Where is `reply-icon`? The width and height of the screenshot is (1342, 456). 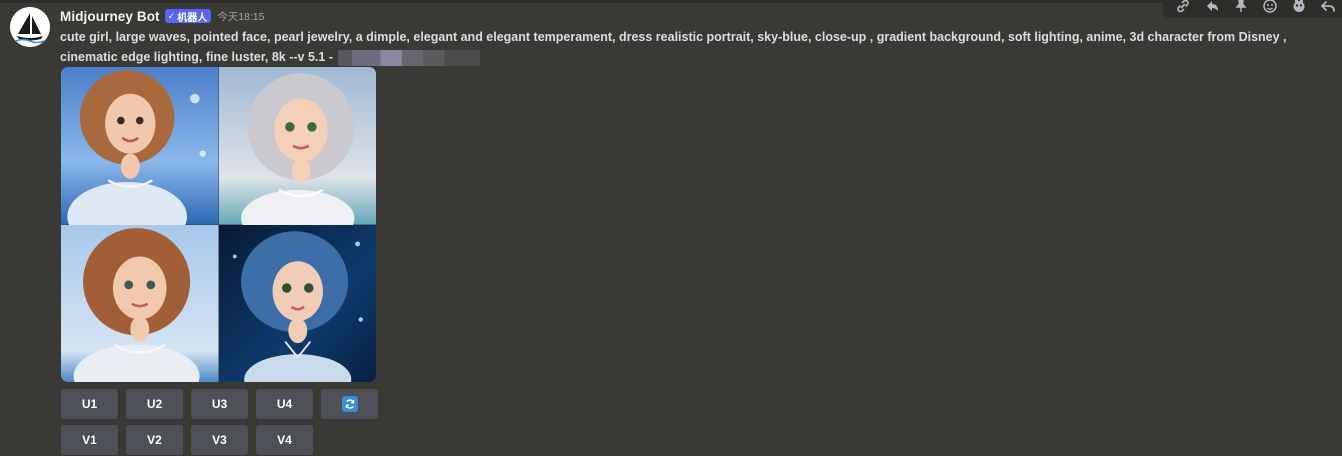 reply-icon is located at coordinates (1327, 8).